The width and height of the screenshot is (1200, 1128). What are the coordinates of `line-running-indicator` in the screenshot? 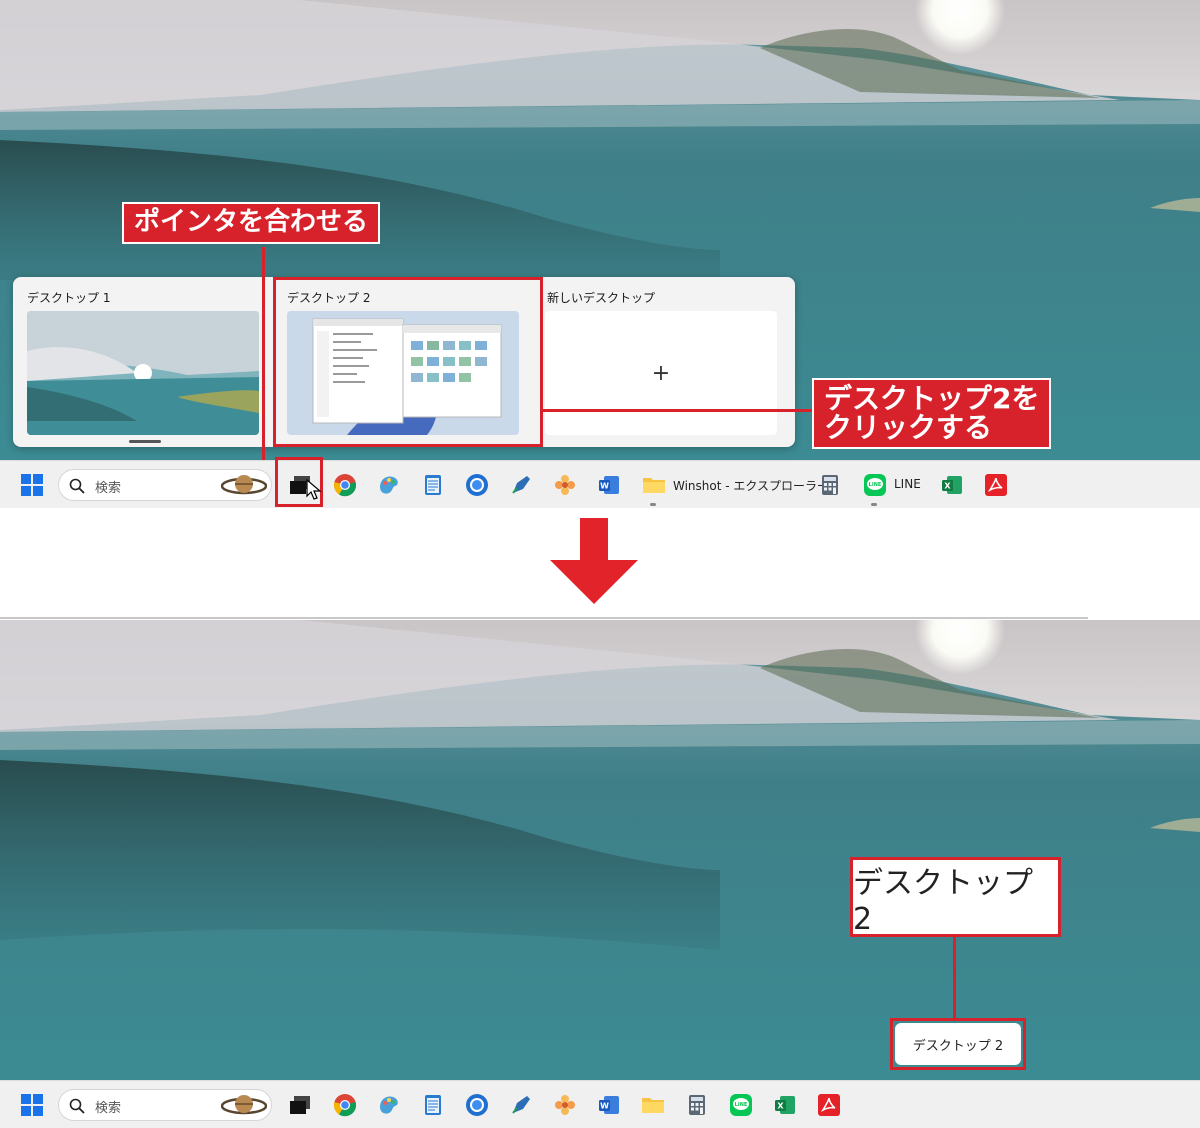 It's located at (874, 504).